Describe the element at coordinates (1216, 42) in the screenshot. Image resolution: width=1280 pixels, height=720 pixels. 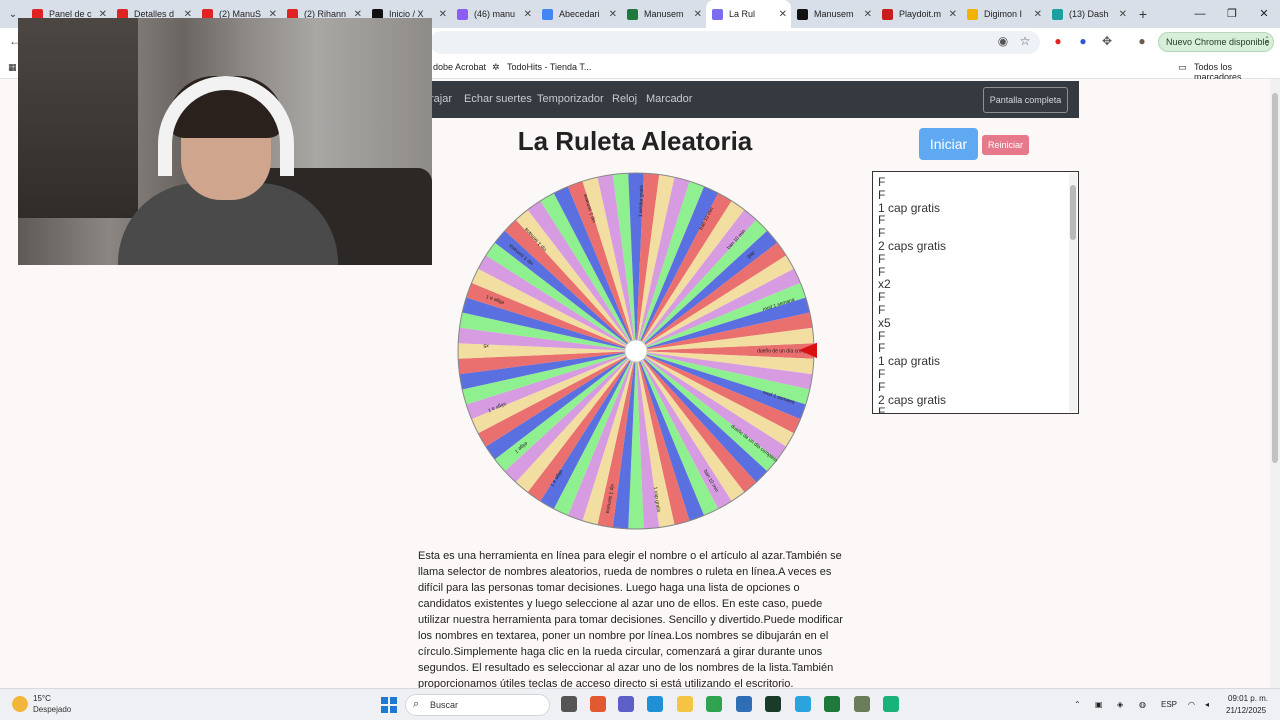
I see `chrome-update-button: Nuevo Chrome disponible` at that location.